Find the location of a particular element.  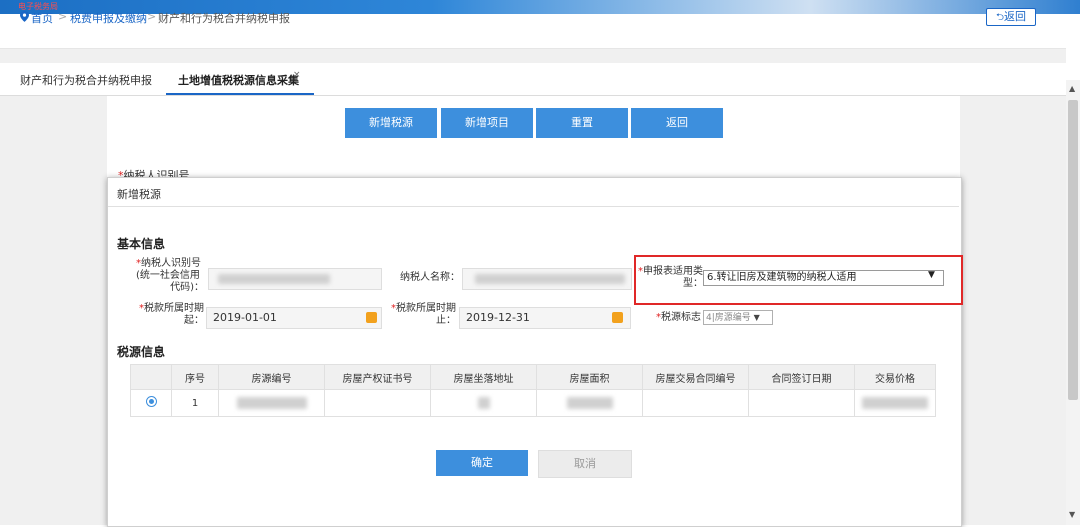

period-start-field: 2019-01-01 is located at coordinates (294, 318).